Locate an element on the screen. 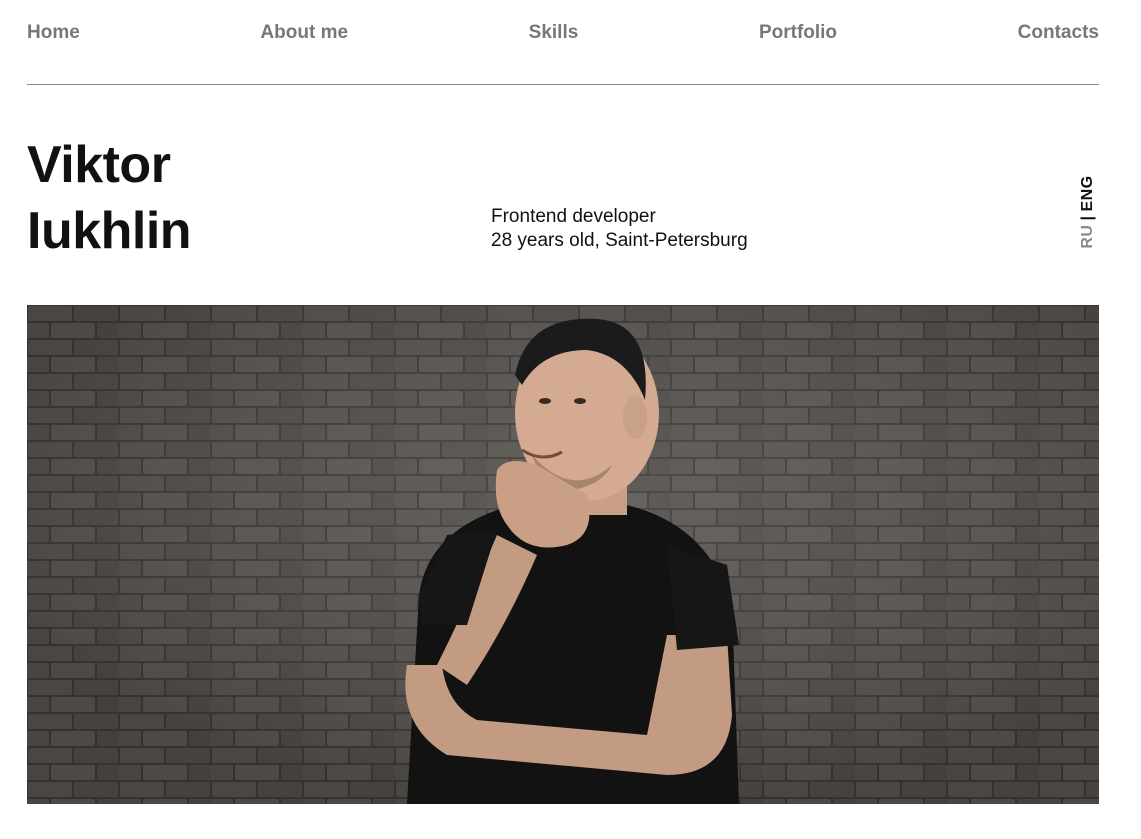 Image resolution: width=1141 pixels, height=839 pixels. lang-ru-button: RU is located at coordinates (1087, 237).